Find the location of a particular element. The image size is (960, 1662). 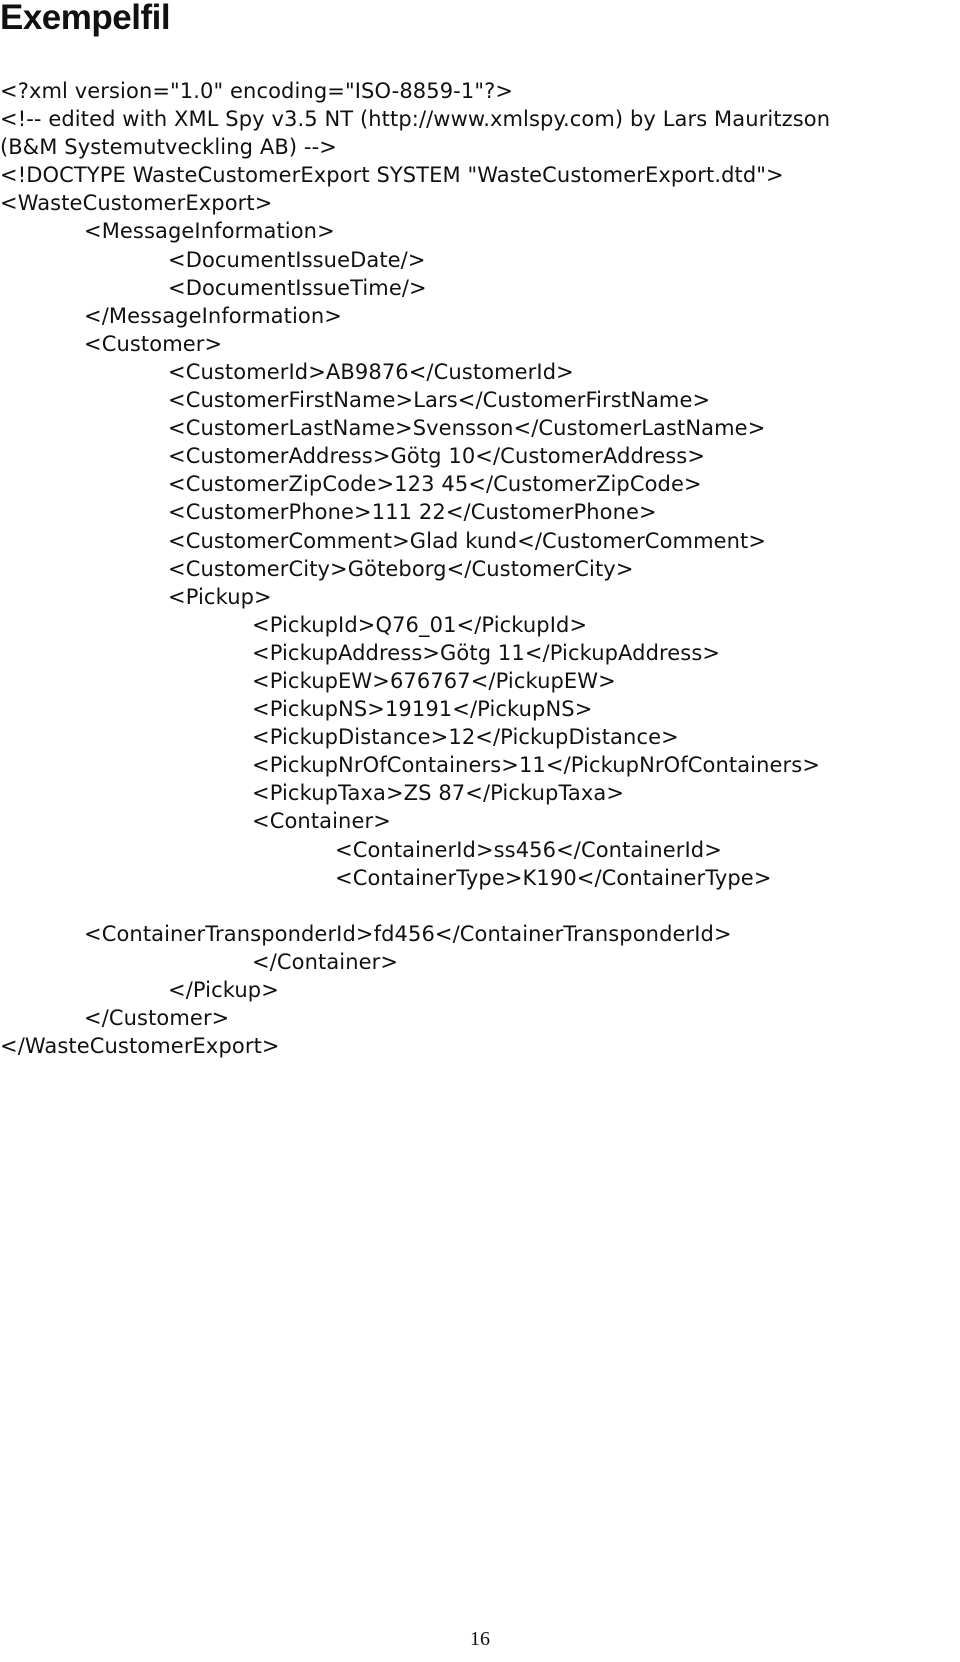

xml-line: (B&M Systemutveckling AB) --> is located at coordinates (168, 147).